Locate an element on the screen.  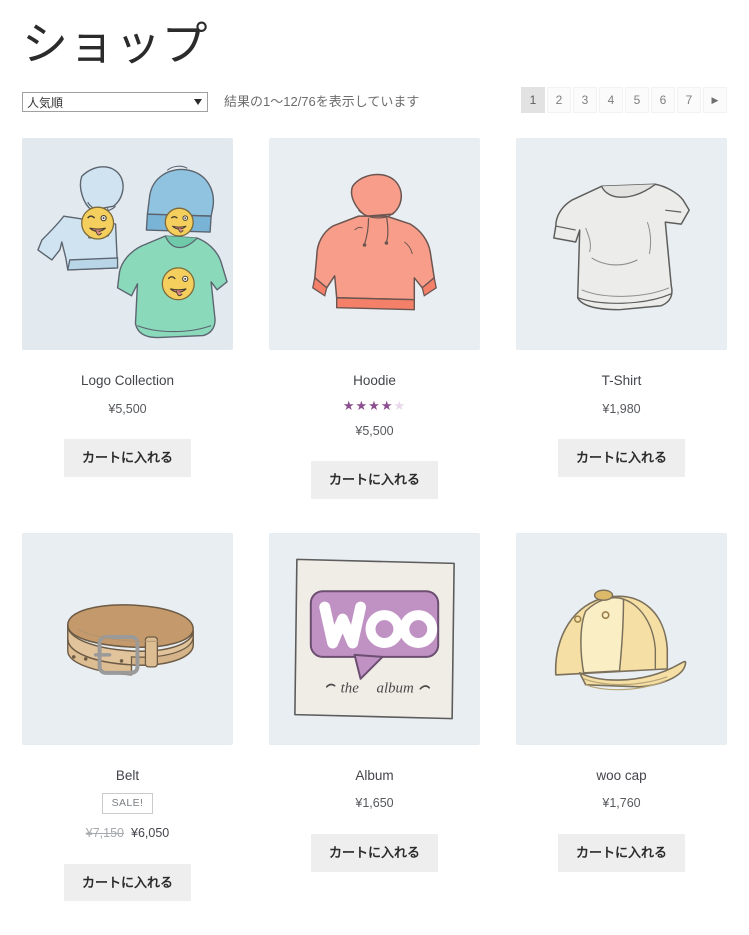
next-page-icon: ▶ is located at coordinates (715, 100).